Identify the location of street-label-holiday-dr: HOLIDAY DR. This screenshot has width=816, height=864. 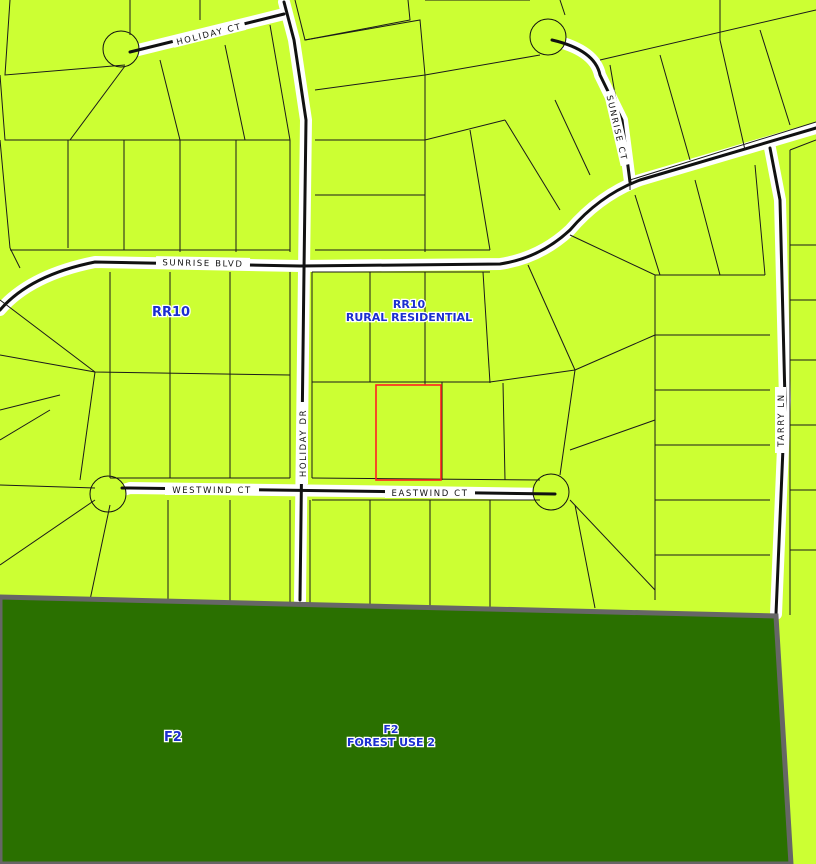
(303, 443).